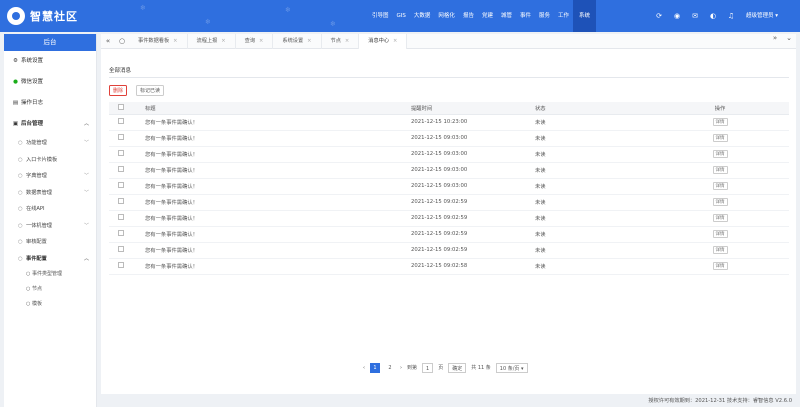 The image size is (800, 407). I want to click on row-actions: 详情, so click(720, 218).